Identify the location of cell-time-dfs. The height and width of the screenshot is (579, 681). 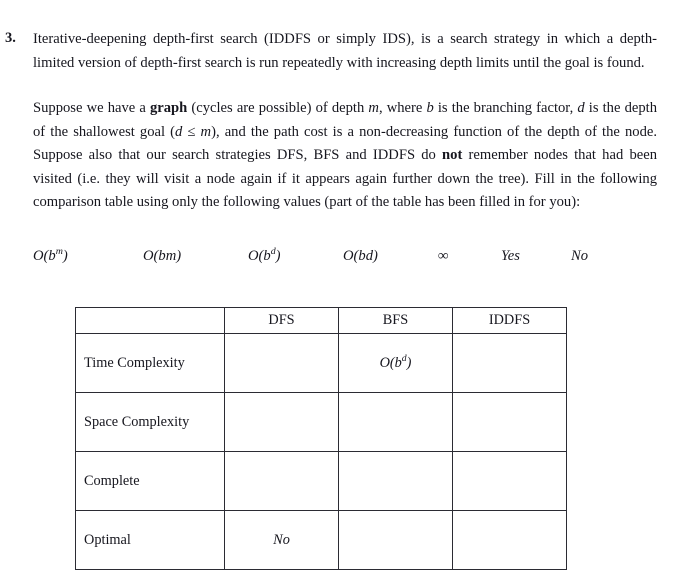
(281, 363).